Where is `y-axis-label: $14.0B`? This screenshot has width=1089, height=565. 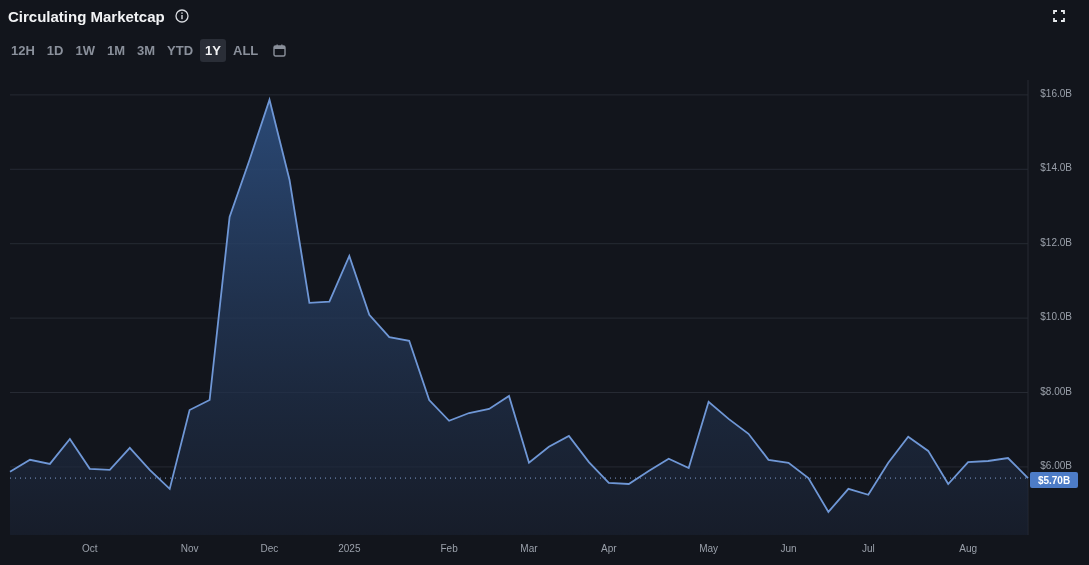
y-axis-label: $14.0B is located at coordinates (1056, 168).